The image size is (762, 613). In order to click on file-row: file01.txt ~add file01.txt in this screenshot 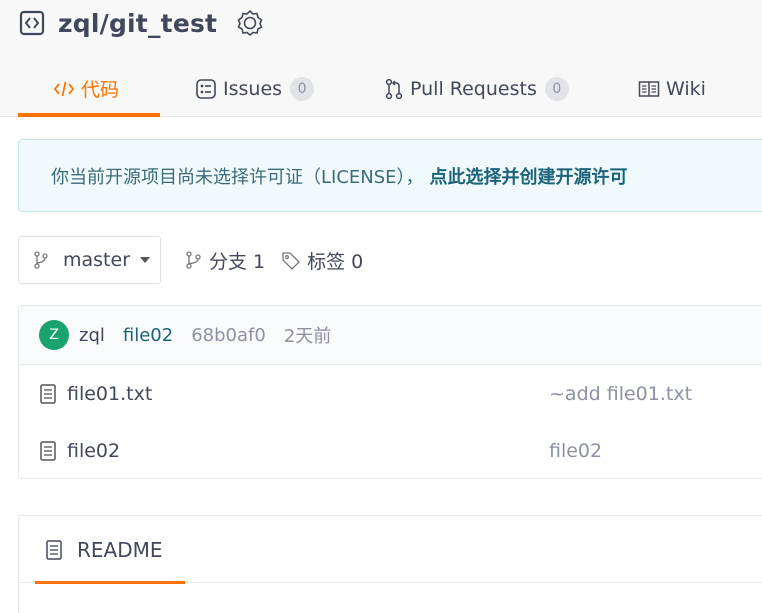, I will do `click(390, 393)`.